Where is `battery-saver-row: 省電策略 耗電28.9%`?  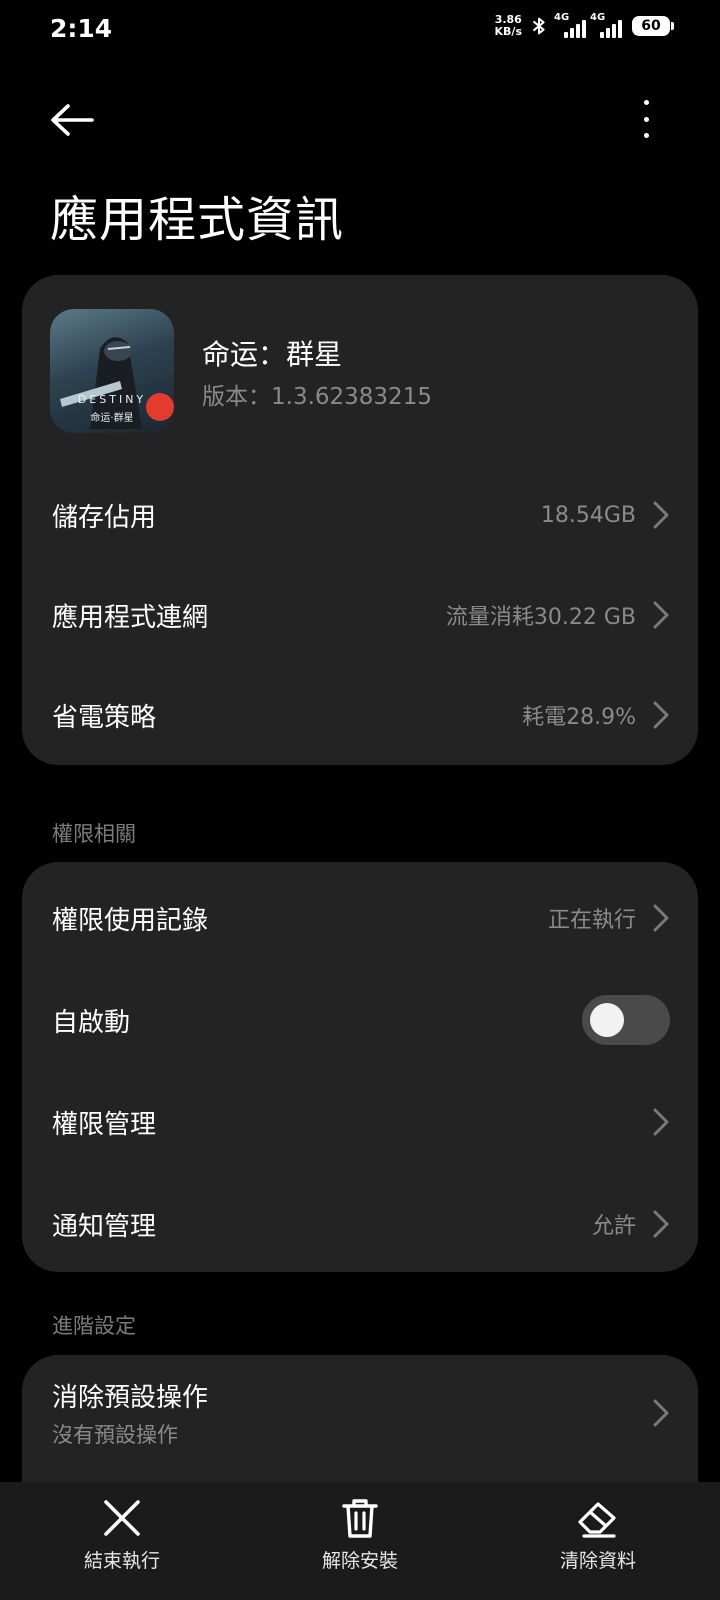
battery-saver-row: 省電策略 耗電28.9% is located at coordinates (360, 715).